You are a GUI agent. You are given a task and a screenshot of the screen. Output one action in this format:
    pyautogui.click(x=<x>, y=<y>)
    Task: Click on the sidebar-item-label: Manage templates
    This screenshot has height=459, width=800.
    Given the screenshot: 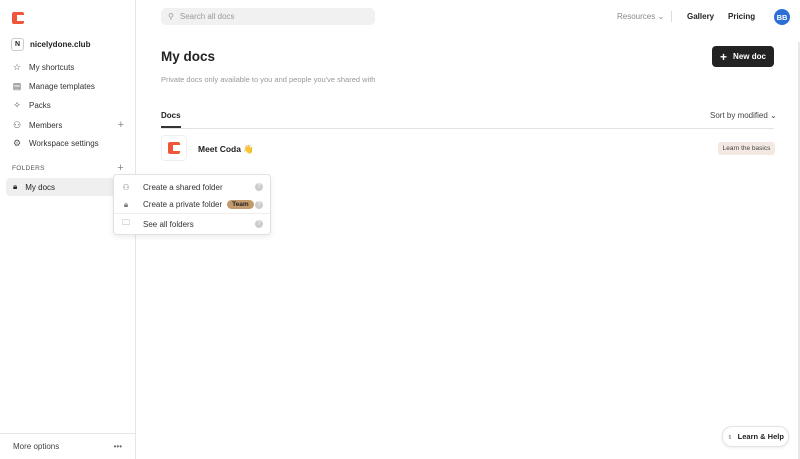 What is the action you would take?
    pyautogui.click(x=62, y=86)
    